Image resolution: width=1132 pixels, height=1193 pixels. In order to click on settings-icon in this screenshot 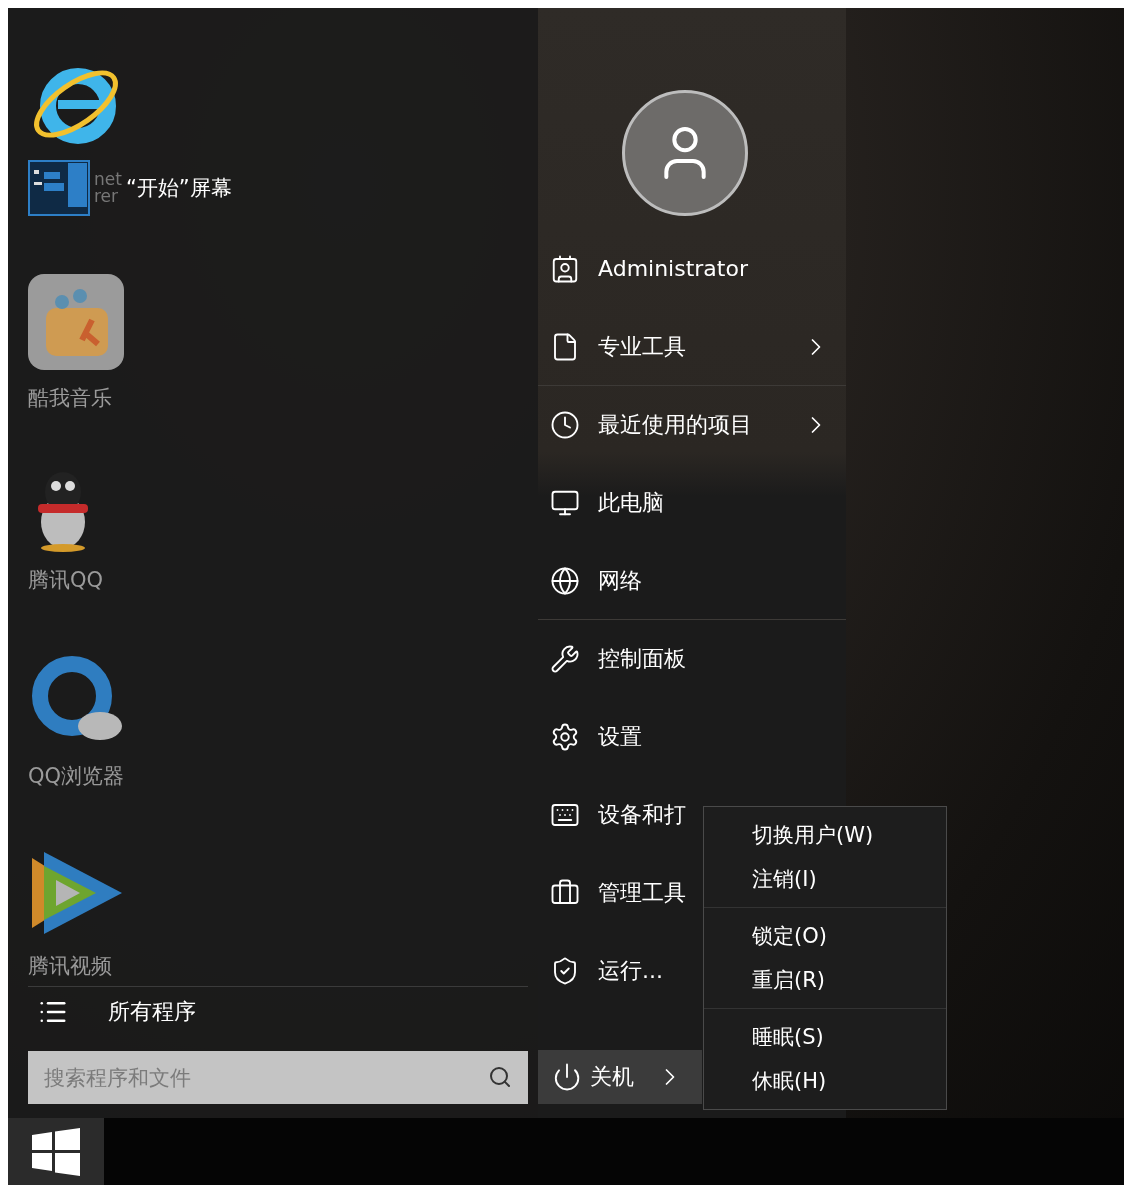, I will do `click(565, 736)`.